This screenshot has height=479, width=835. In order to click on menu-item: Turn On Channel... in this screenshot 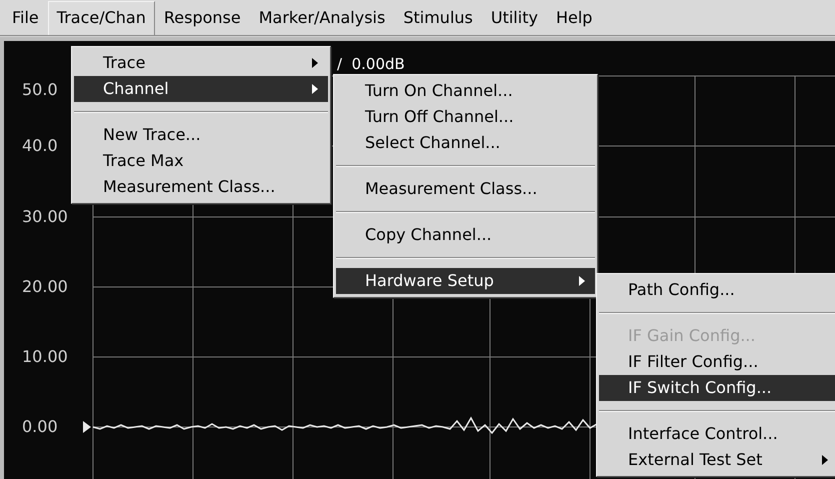, I will do `click(465, 91)`.